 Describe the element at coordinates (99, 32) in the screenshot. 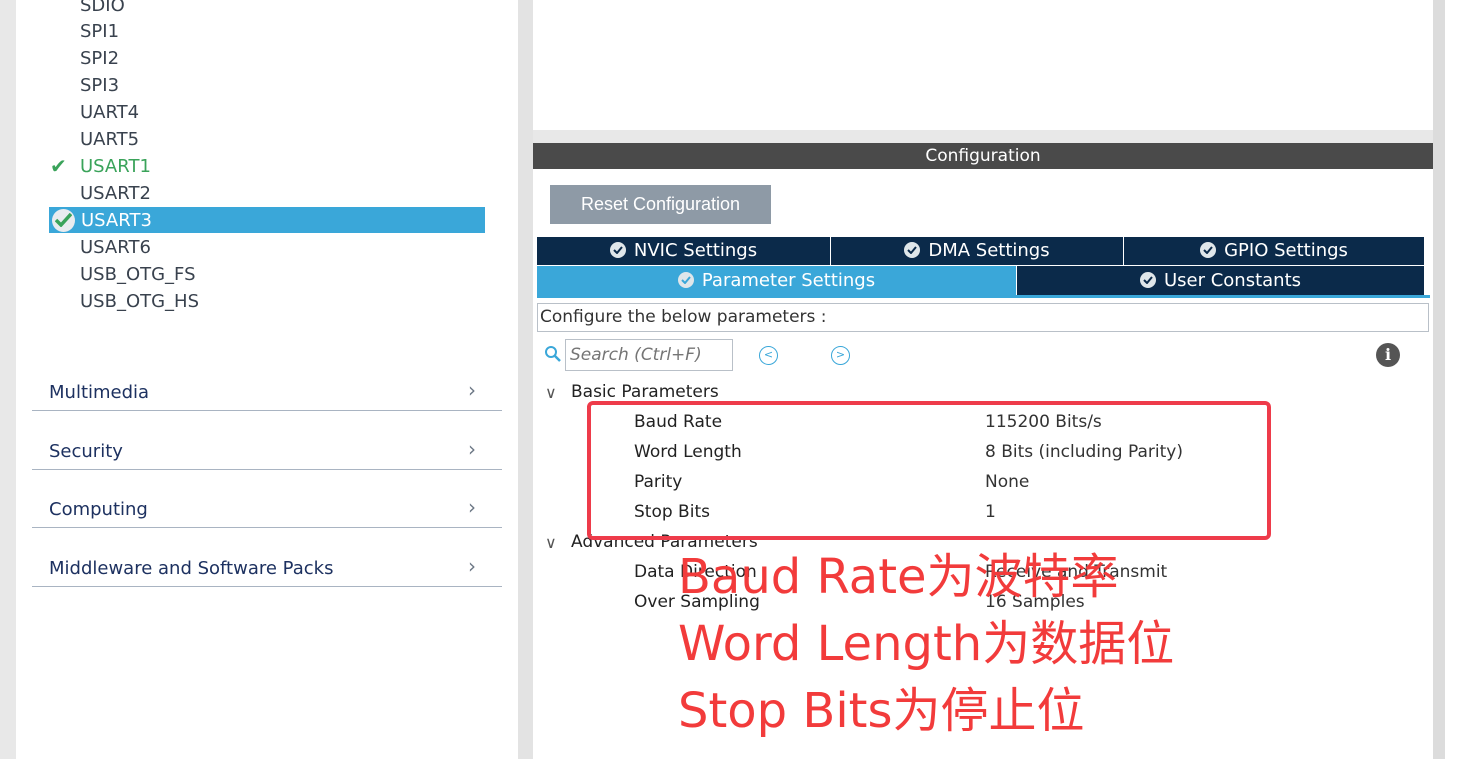

I see `sidebar-item-spi1: SPI1` at that location.